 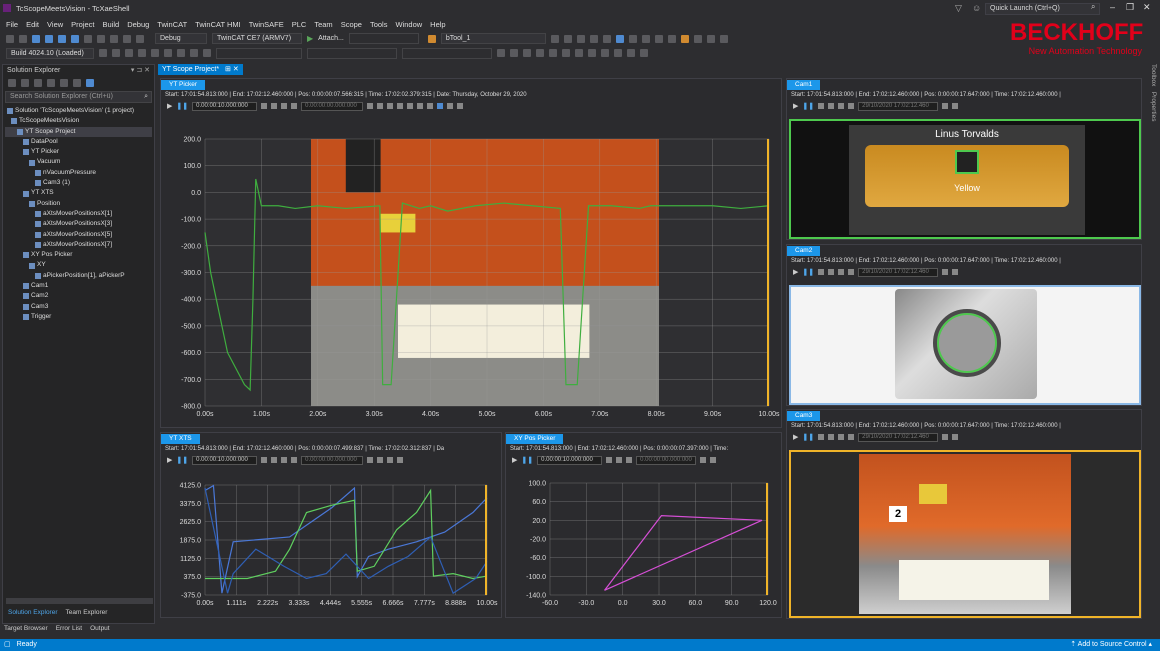 What do you see at coordinates (898, 272) in the screenshot?
I see `cam2-date: 29/10/2020 17:02:12.460` at bounding box center [898, 272].